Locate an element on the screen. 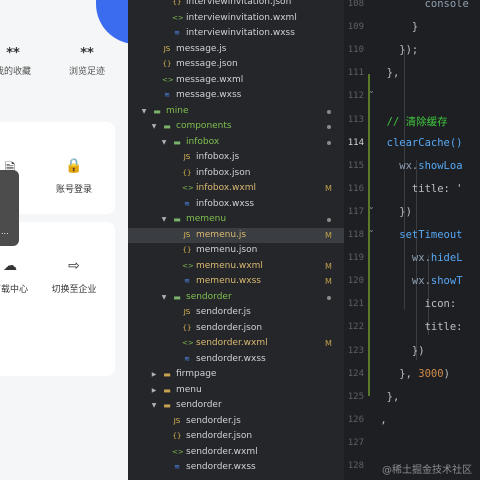 This screenshot has height=480, width=480. file-row: ≋ interviewinvitation.wxss is located at coordinates (236, 34).